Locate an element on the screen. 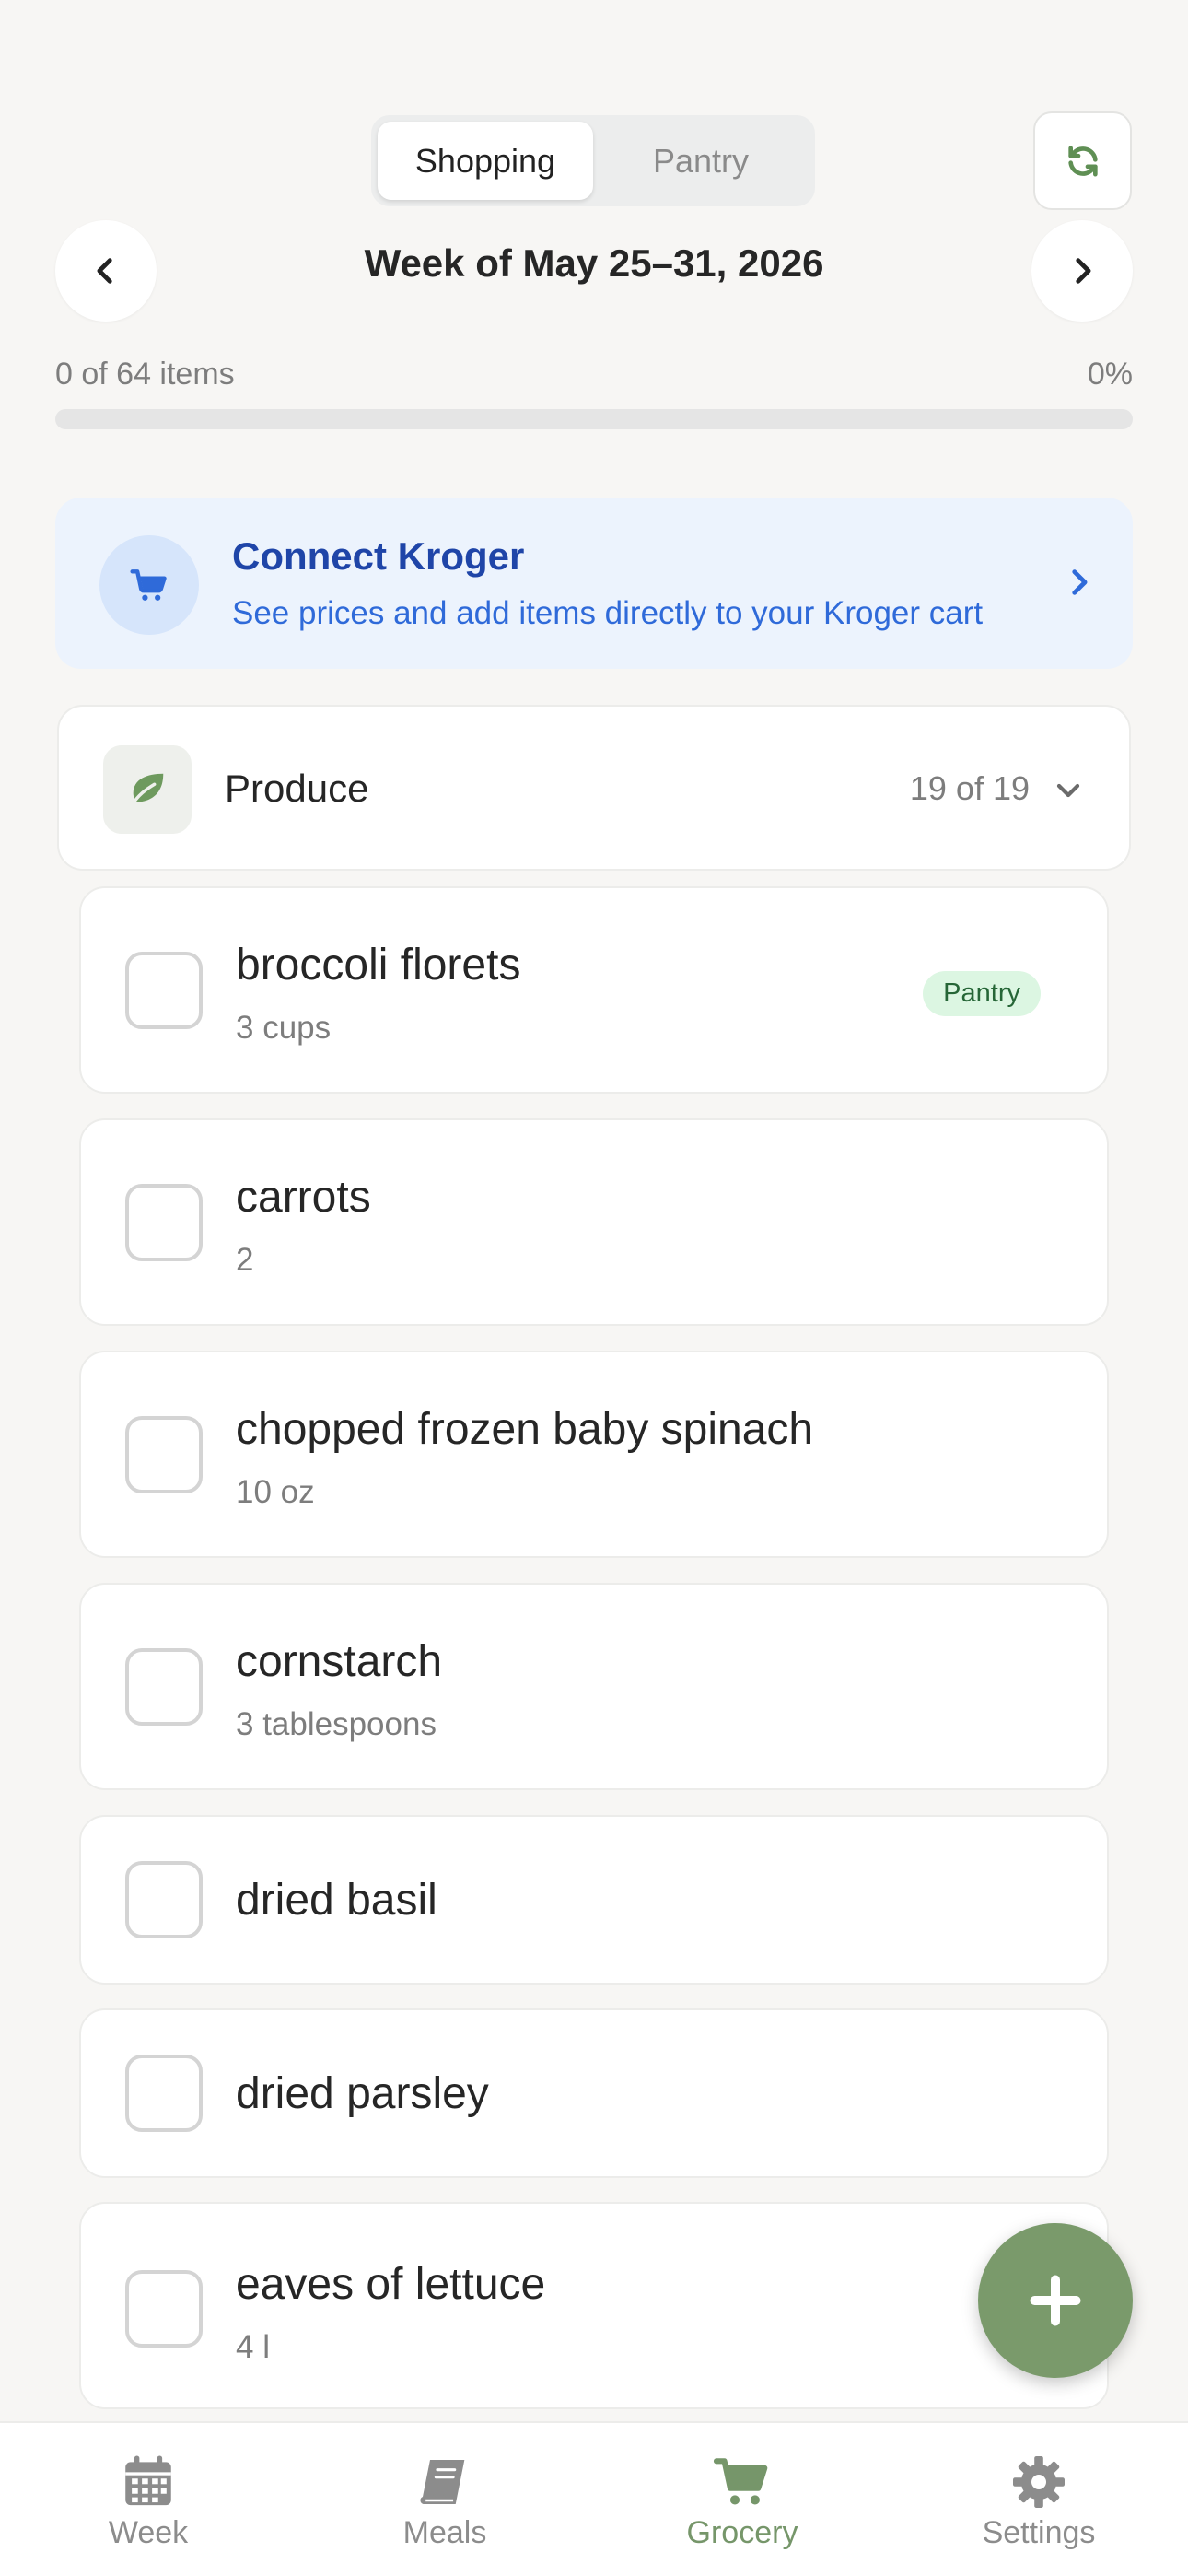 This screenshot has width=1188, height=2576. tab-label: Meals is located at coordinates (444, 2532).